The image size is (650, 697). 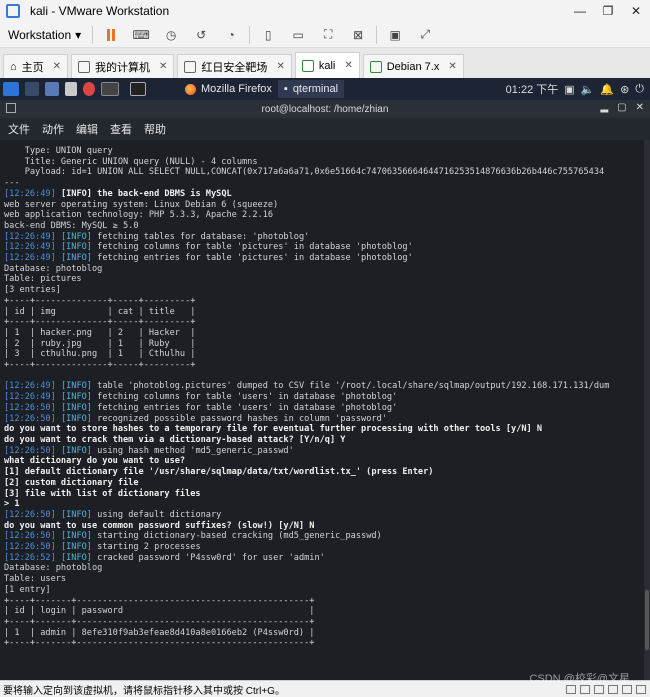 I want to click on show-library-button: ▯, so click(x=268, y=35).